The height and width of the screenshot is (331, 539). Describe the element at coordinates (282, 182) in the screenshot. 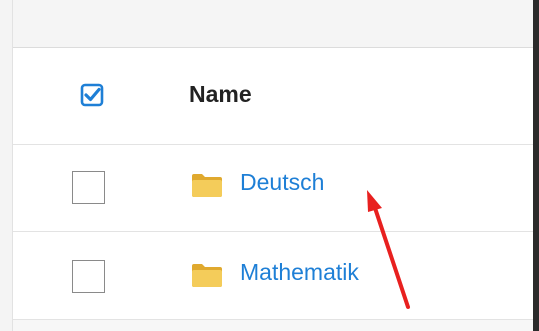

I see `folder-link-deutsch: Deutsch` at that location.